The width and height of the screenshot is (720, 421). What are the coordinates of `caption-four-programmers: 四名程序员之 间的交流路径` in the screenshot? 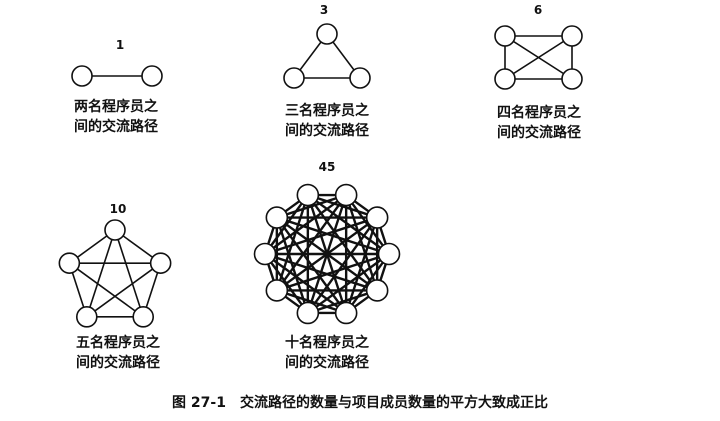 It's located at (539, 123).